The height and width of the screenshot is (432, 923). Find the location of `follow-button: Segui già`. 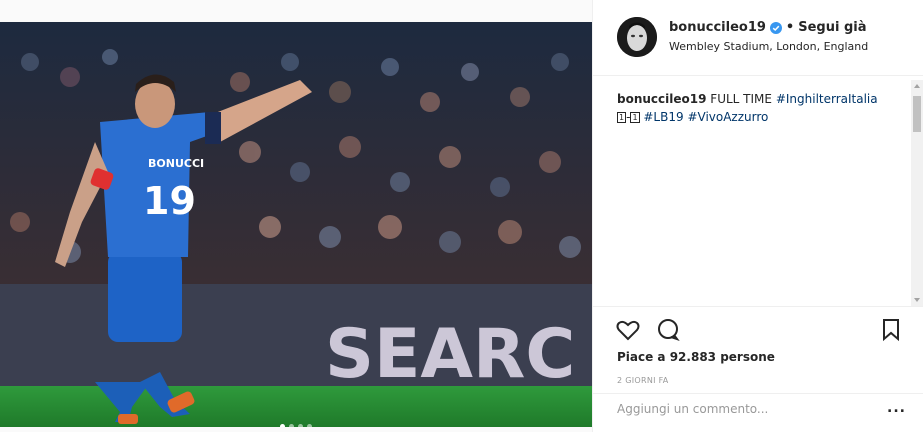

follow-button: Segui già is located at coordinates (832, 27).